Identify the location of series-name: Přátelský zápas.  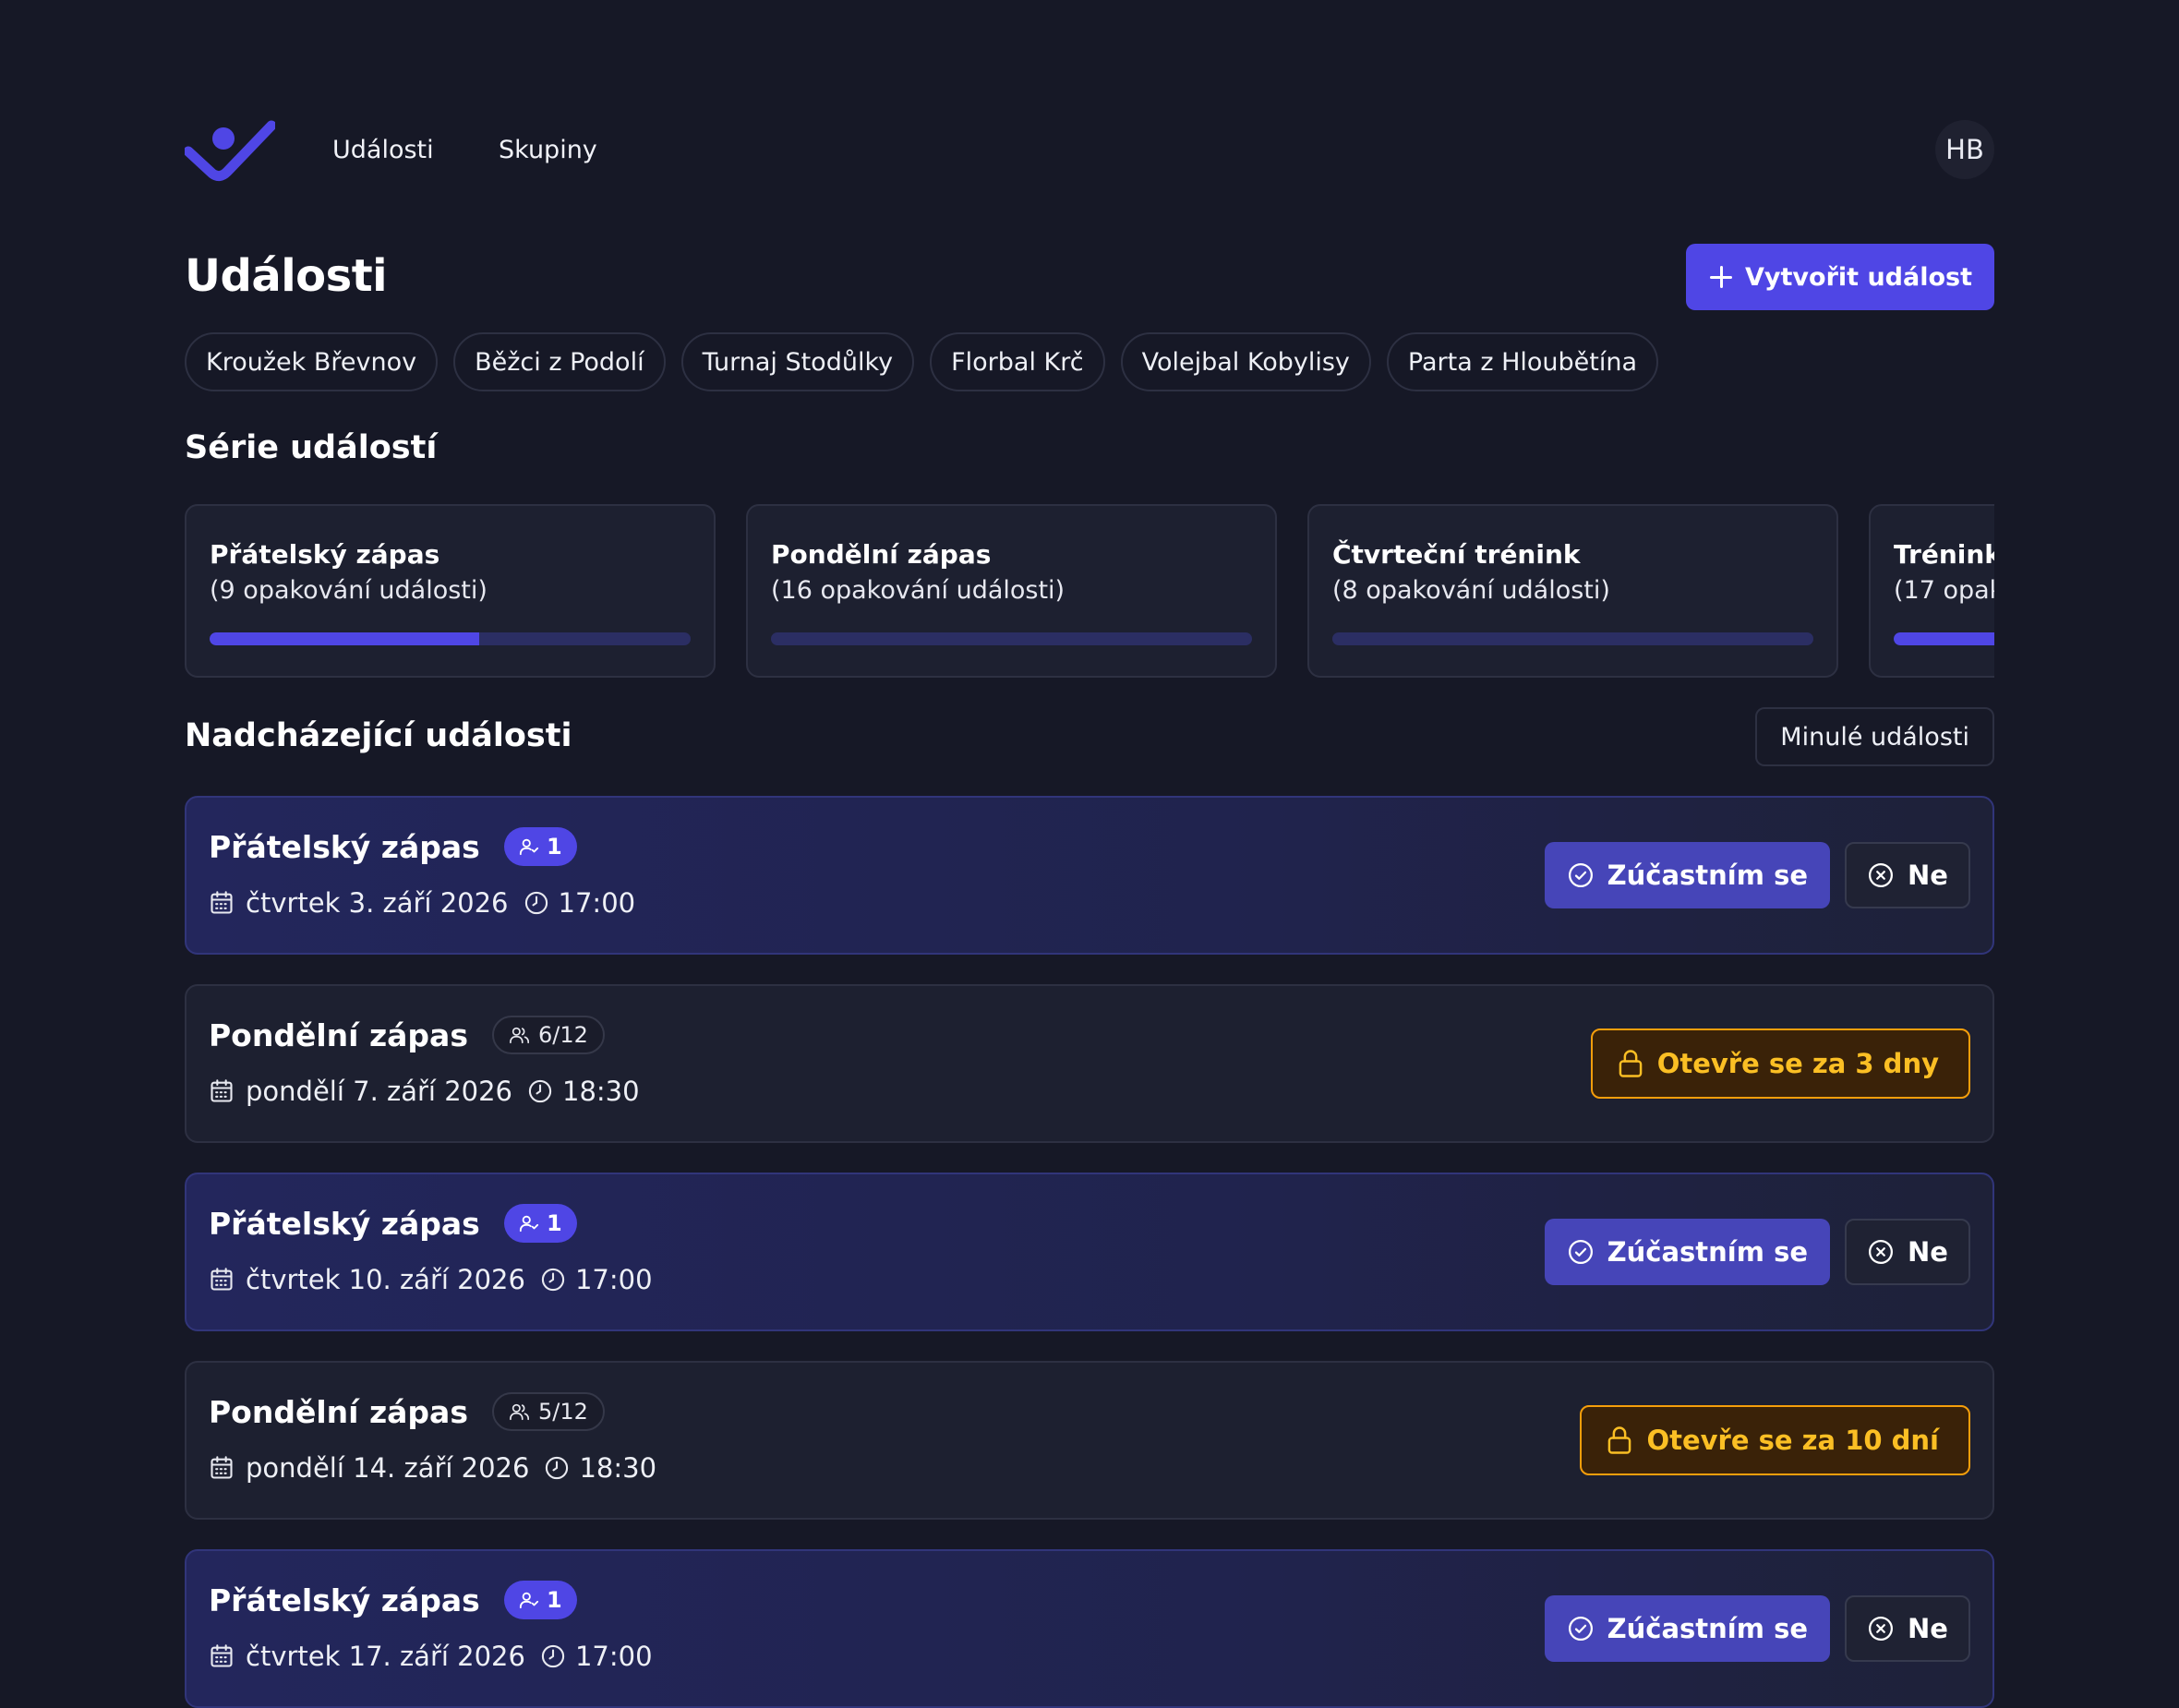
(325, 554).